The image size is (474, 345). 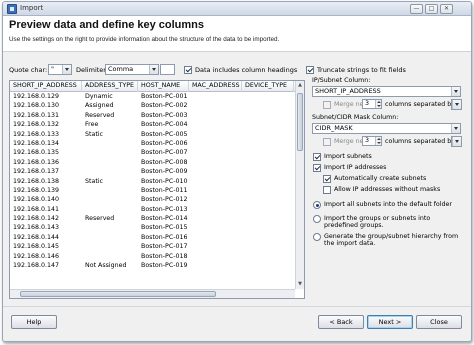 What do you see at coordinates (94, 134) in the screenshot?
I see `table-cell: Static` at bounding box center [94, 134].